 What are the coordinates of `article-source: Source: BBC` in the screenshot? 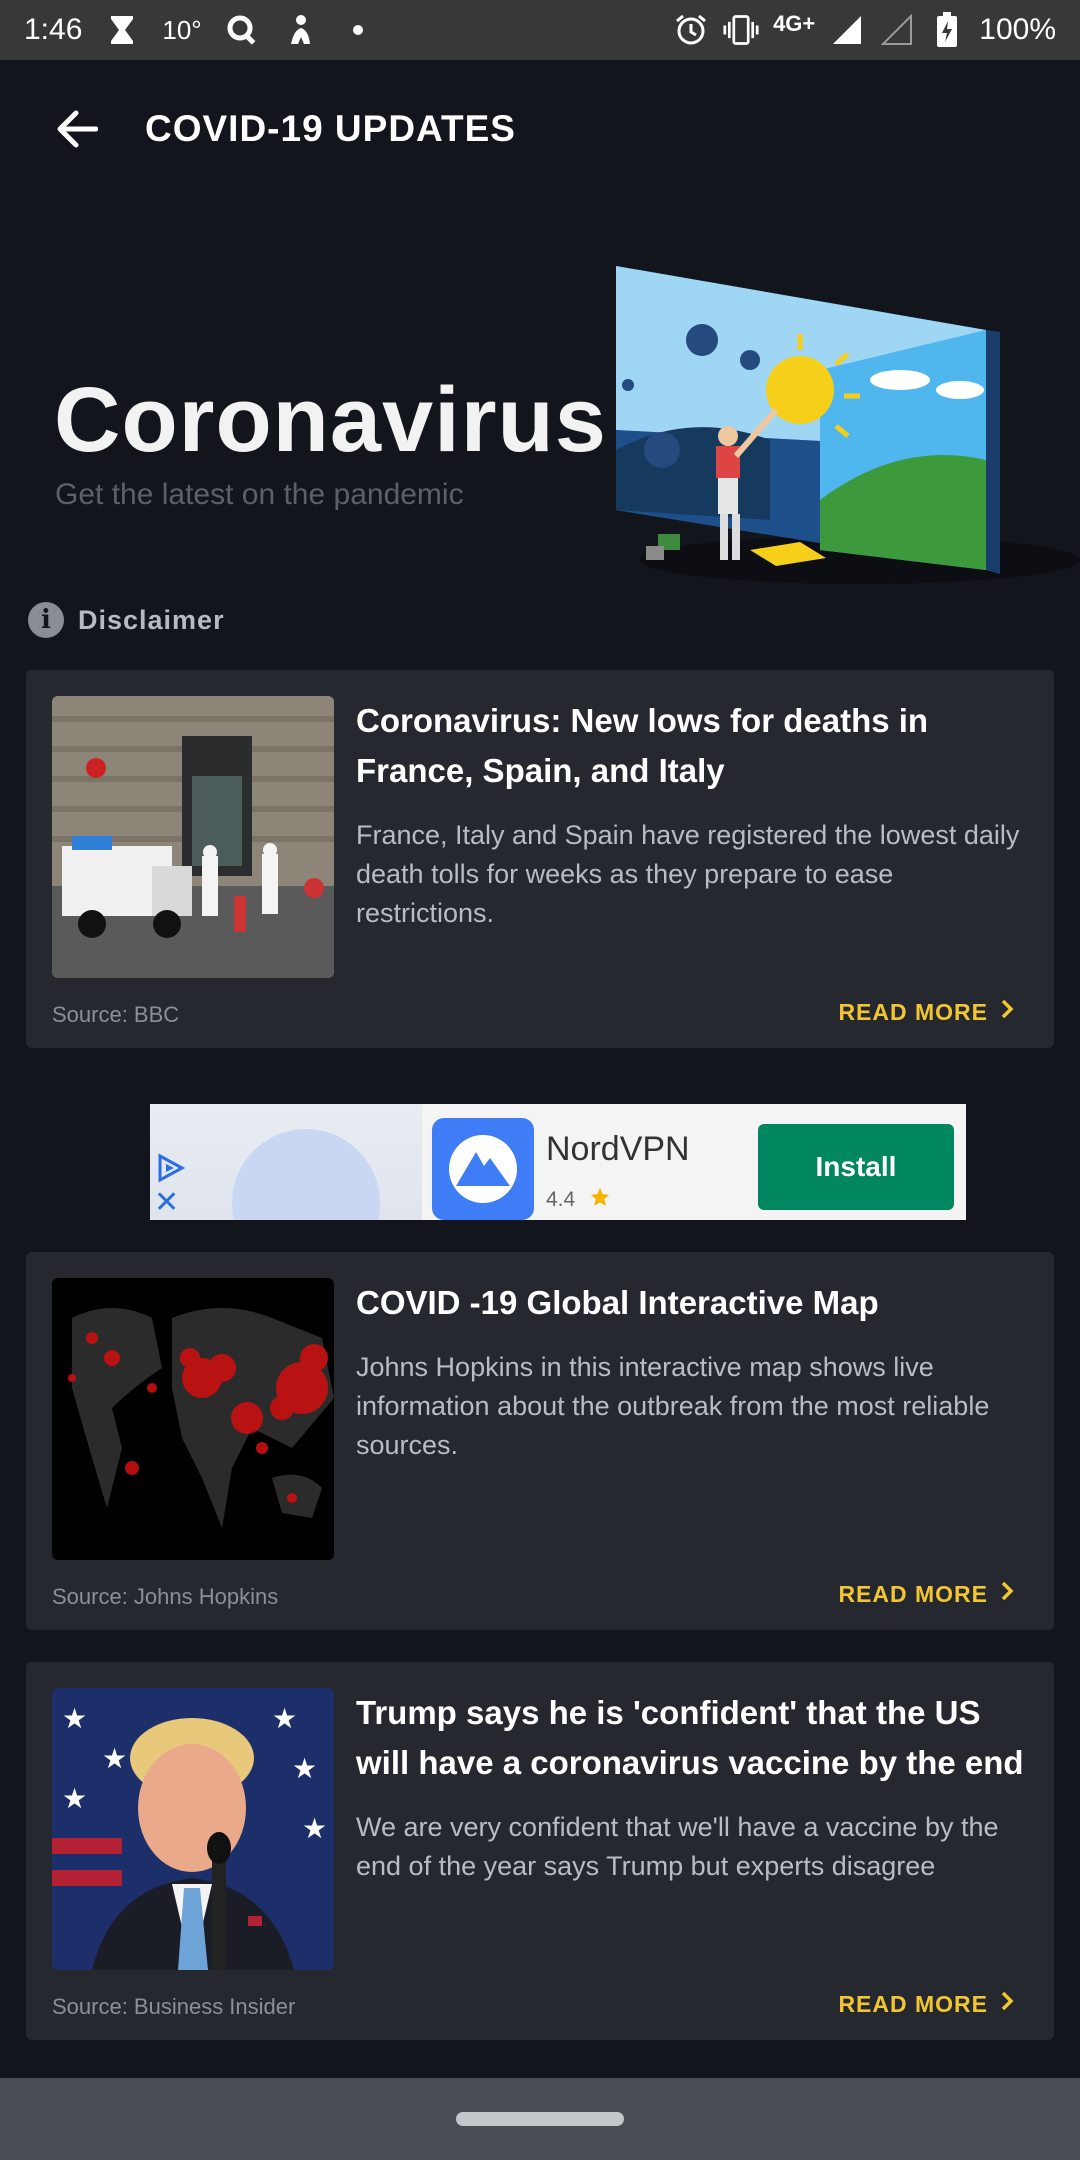 It's located at (116, 1014).